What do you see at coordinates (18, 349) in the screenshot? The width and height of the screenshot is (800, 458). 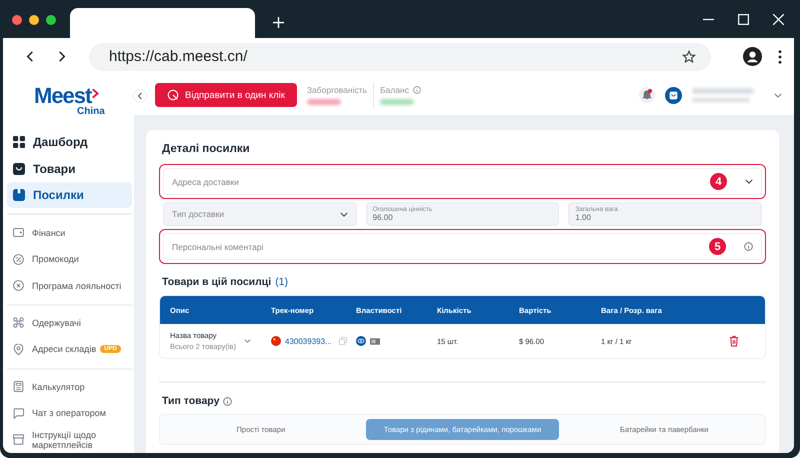 I see `location-pin-icon` at bounding box center [18, 349].